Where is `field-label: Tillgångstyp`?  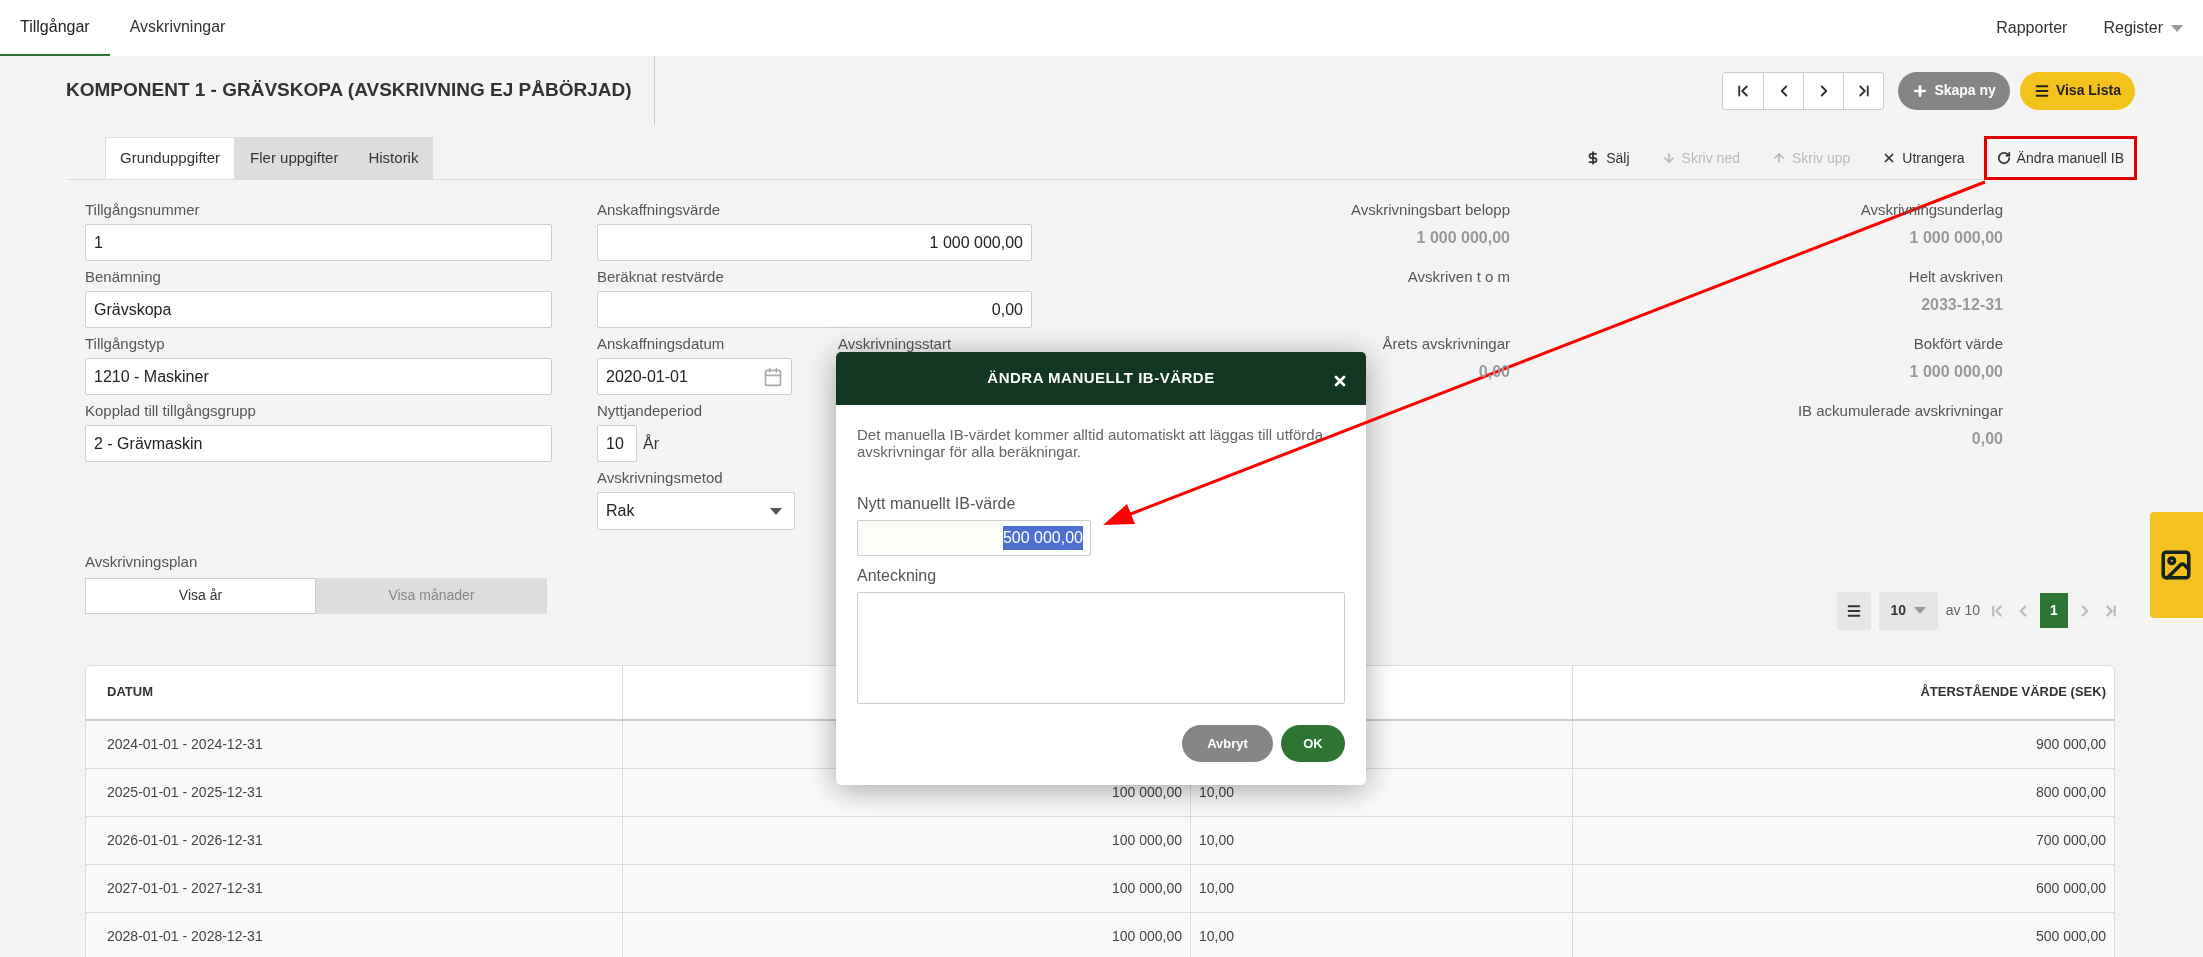 field-label: Tillgångstyp is located at coordinates (125, 344).